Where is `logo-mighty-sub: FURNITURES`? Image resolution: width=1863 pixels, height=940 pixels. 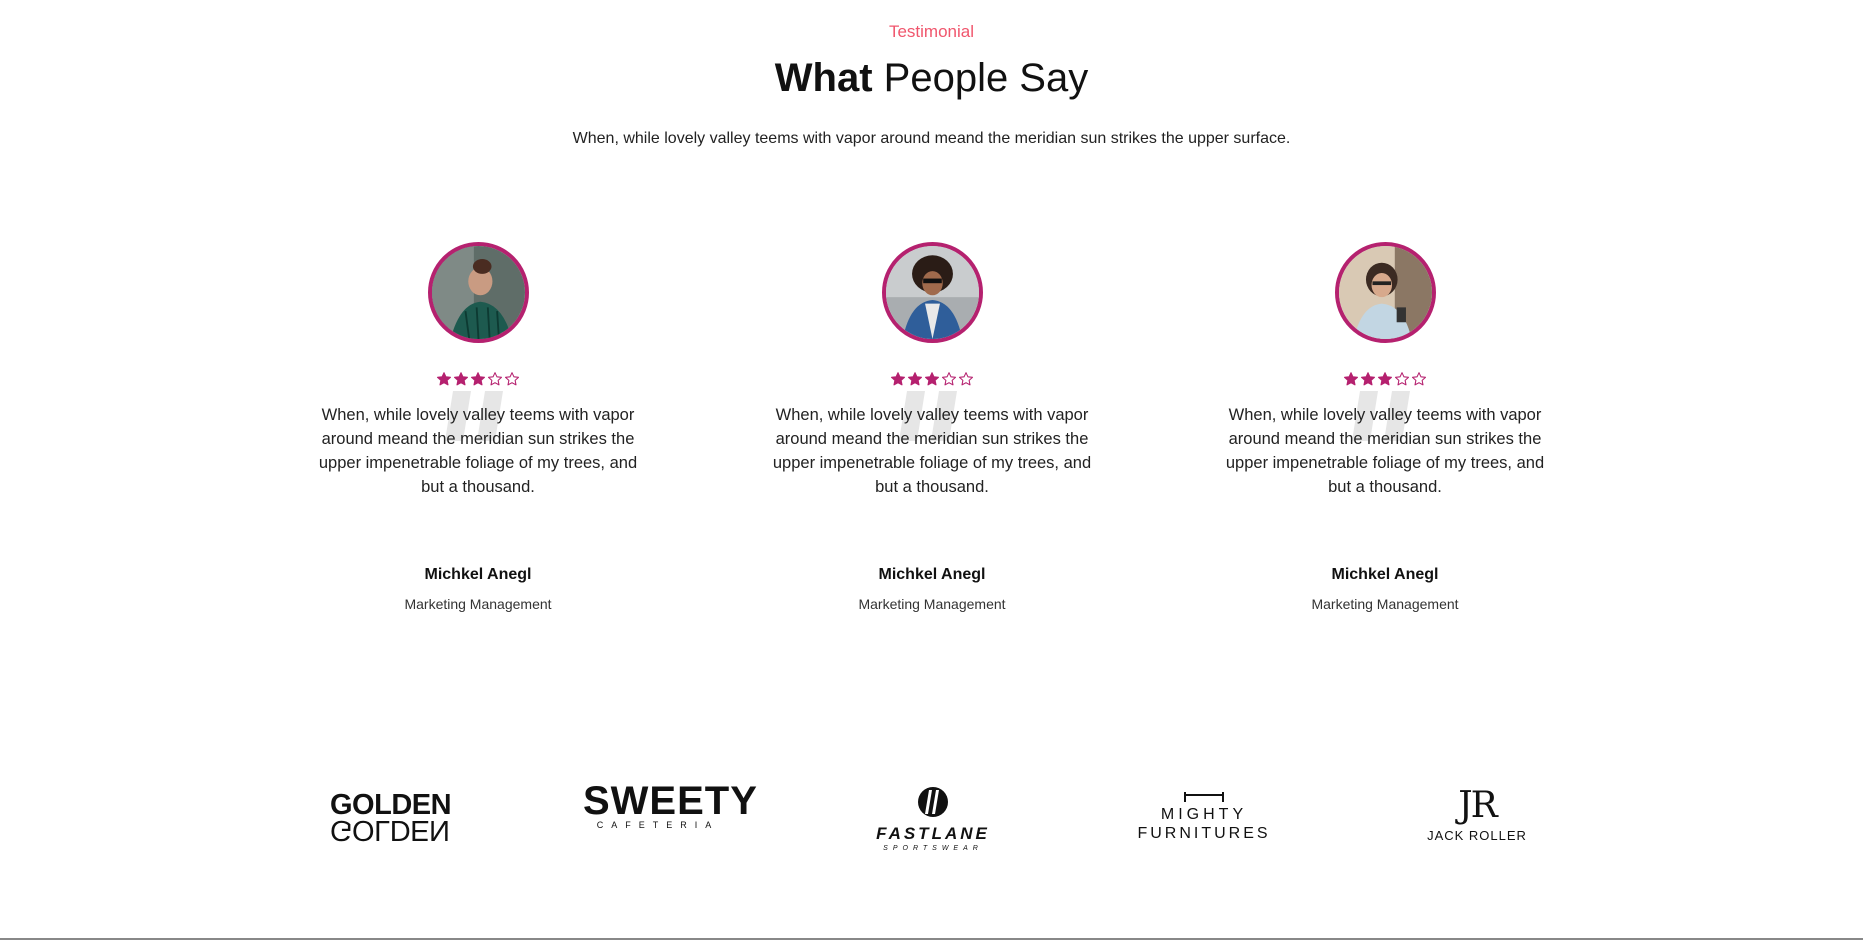 logo-mighty-sub: FURNITURES is located at coordinates (1204, 833).